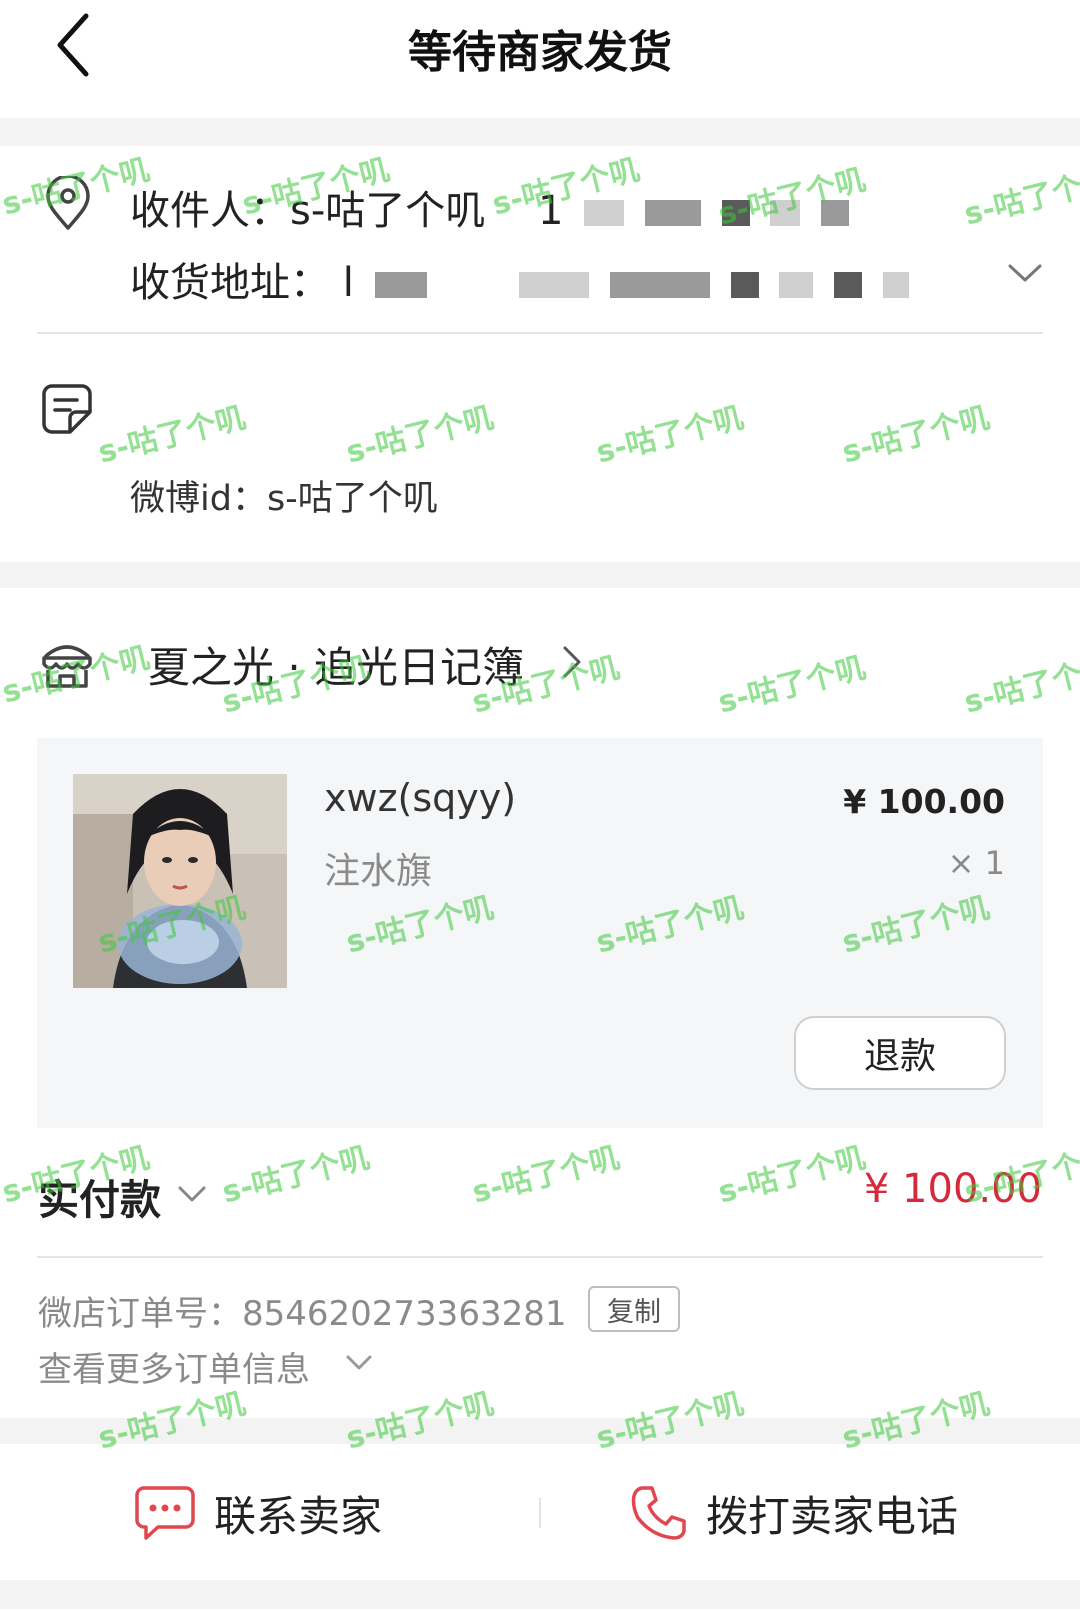 This screenshot has width=1080, height=1609. I want to click on buyer-note: 微博id：s-咕了个叽, so click(284, 499).